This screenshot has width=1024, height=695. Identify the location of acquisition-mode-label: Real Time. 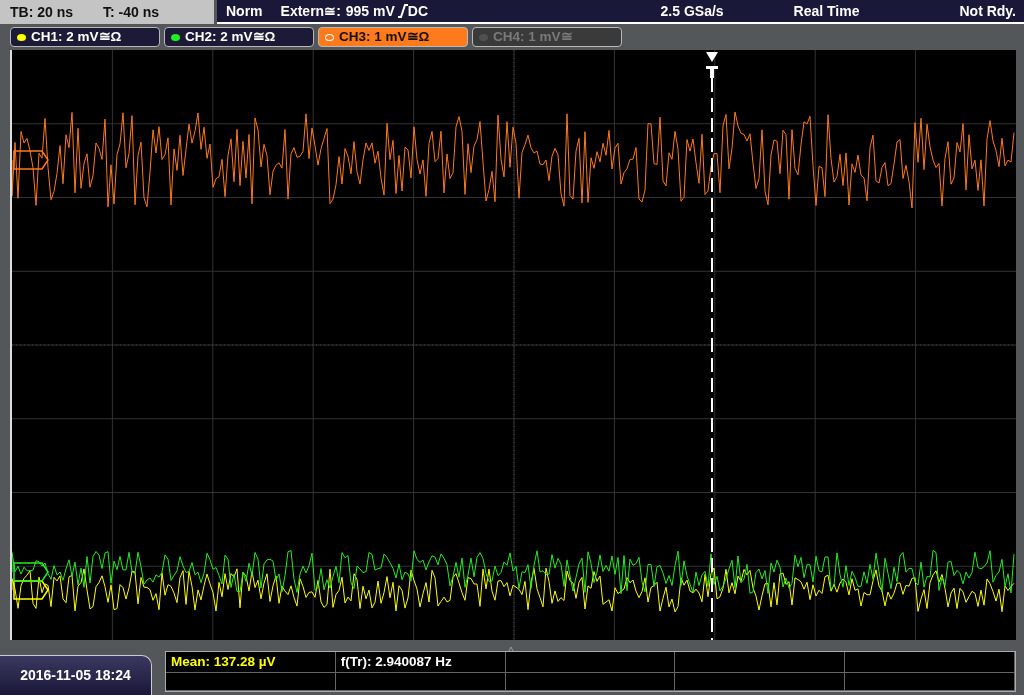
(826, 11).